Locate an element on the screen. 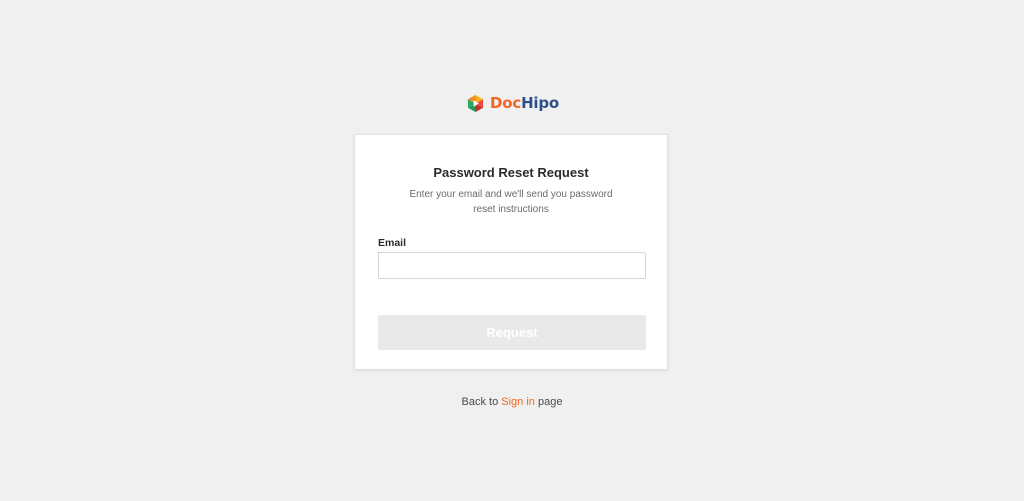  back-suffix-text: page is located at coordinates (550, 402).